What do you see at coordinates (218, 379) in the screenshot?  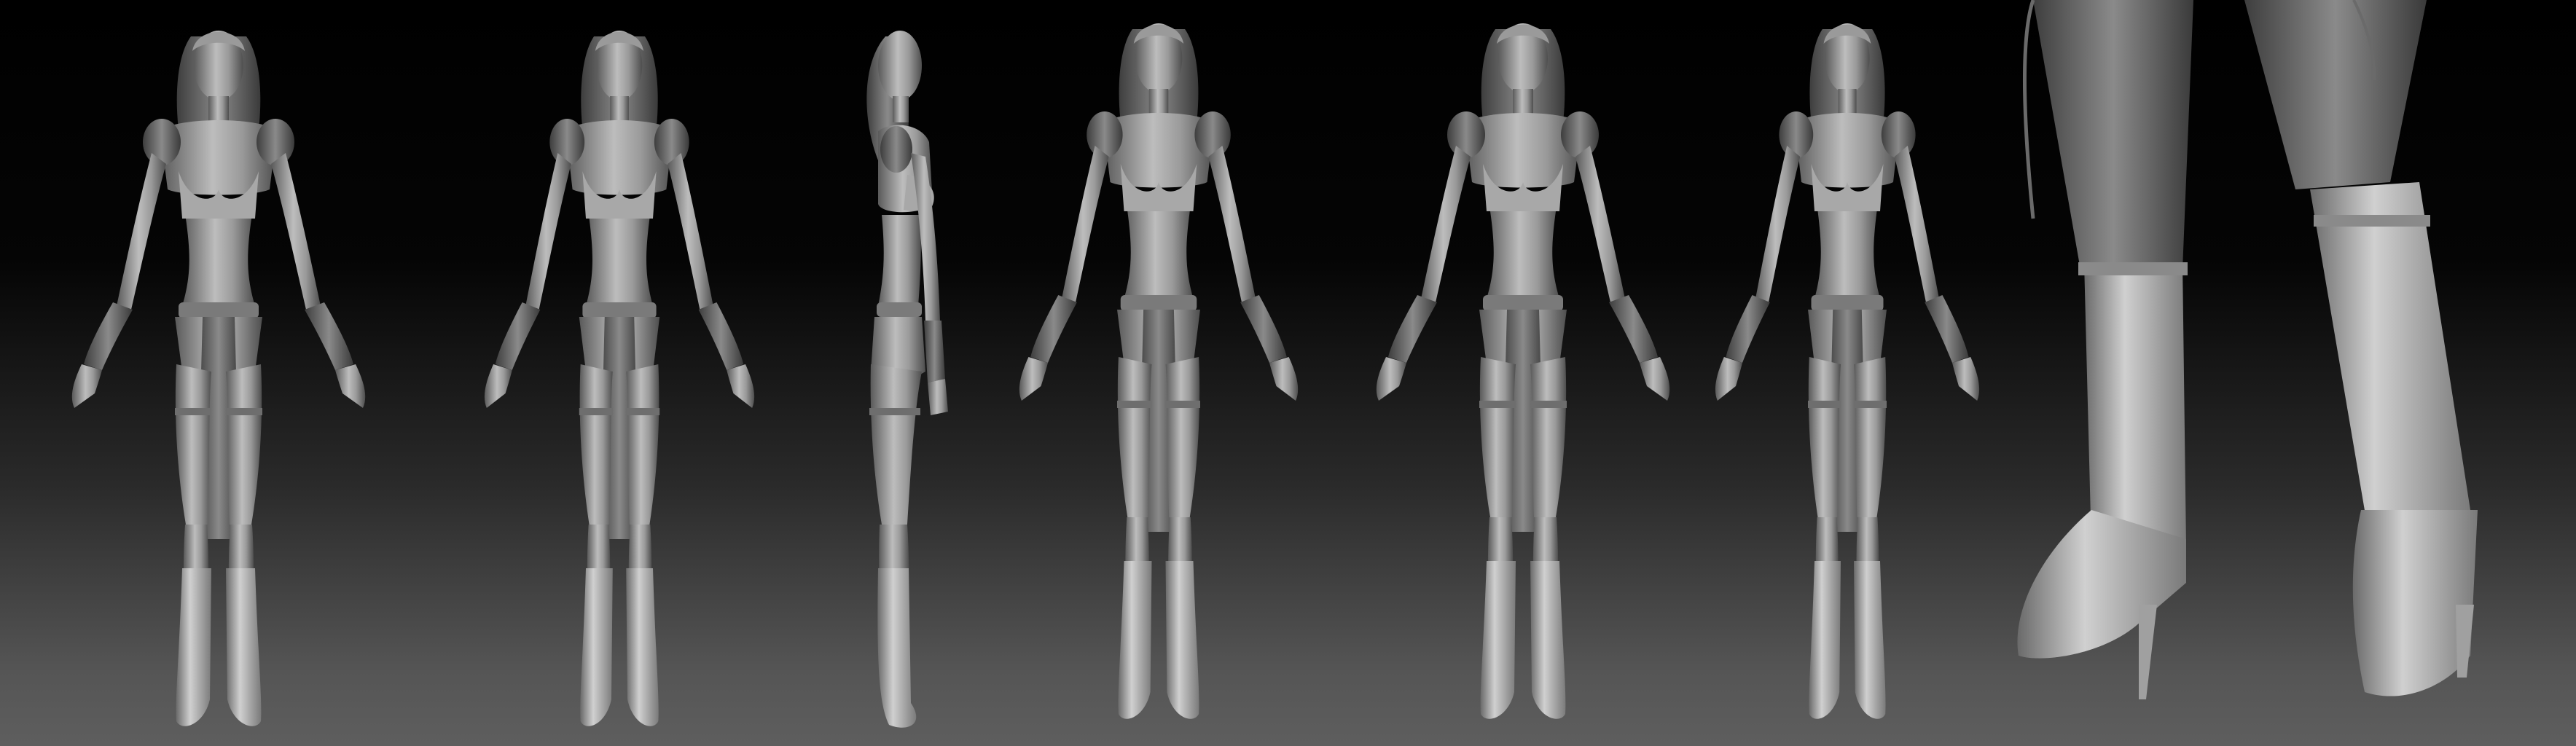 I see `figure-front-view` at bounding box center [218, 379].